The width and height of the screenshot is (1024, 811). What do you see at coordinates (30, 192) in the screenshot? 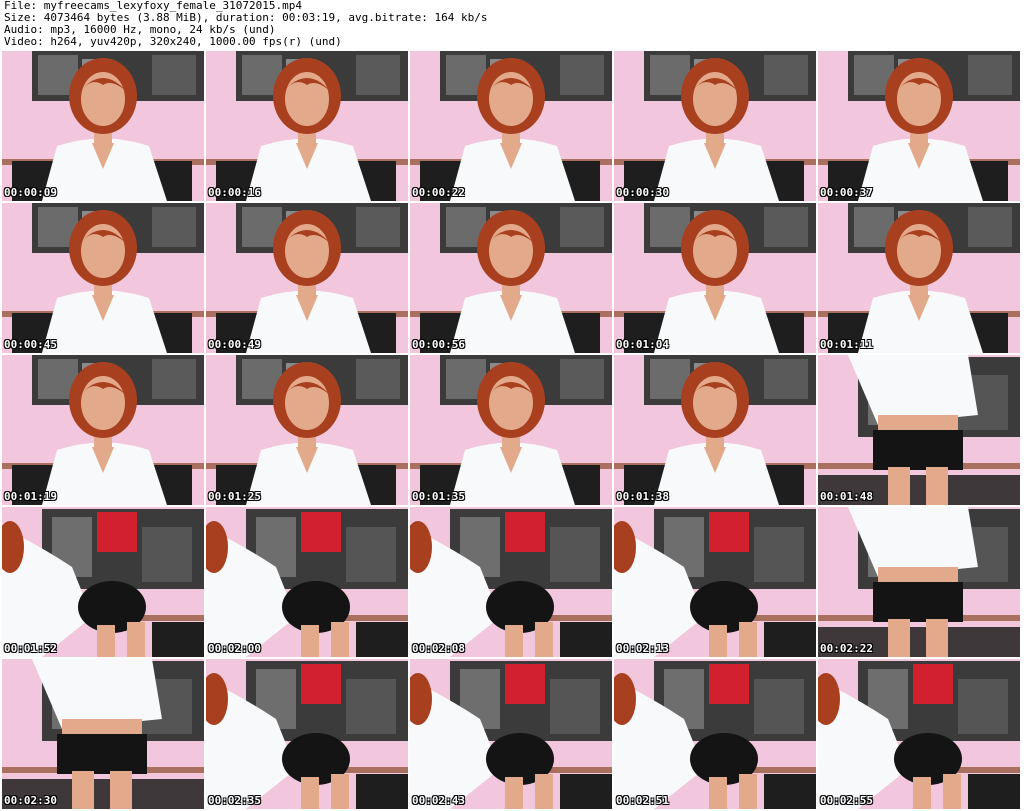
I see `thumbnail-timestamp: 00:00:09` at bounding box center [30, 192].